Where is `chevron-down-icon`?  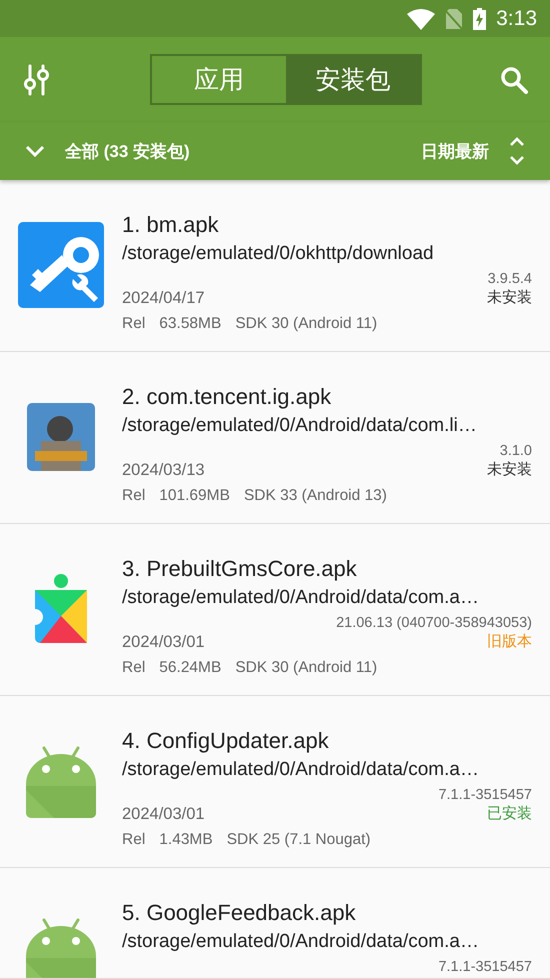
chevron-down-icon is located at coordinates (35, 151).